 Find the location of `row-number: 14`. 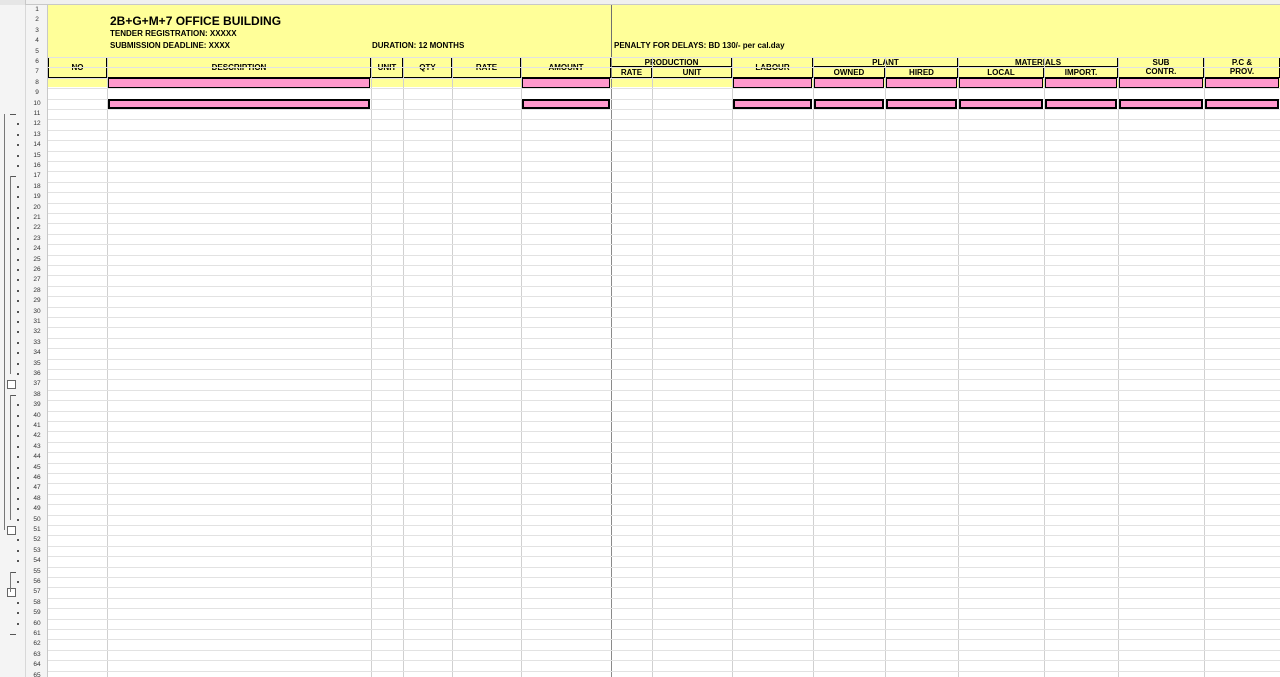

row-number: 14 is located at coordinates (37, 145).